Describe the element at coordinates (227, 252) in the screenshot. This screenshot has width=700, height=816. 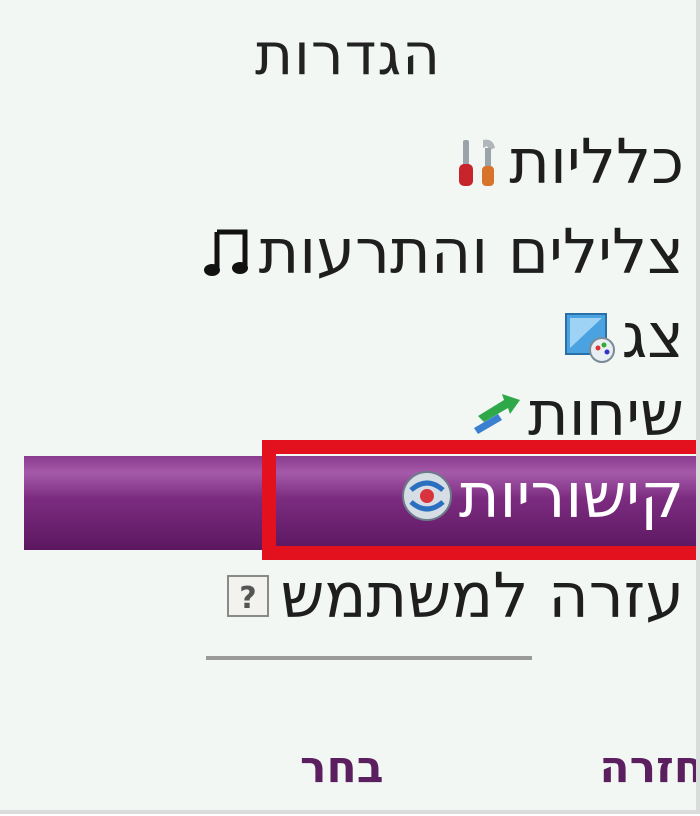
I see `music-note-icon` at that location.